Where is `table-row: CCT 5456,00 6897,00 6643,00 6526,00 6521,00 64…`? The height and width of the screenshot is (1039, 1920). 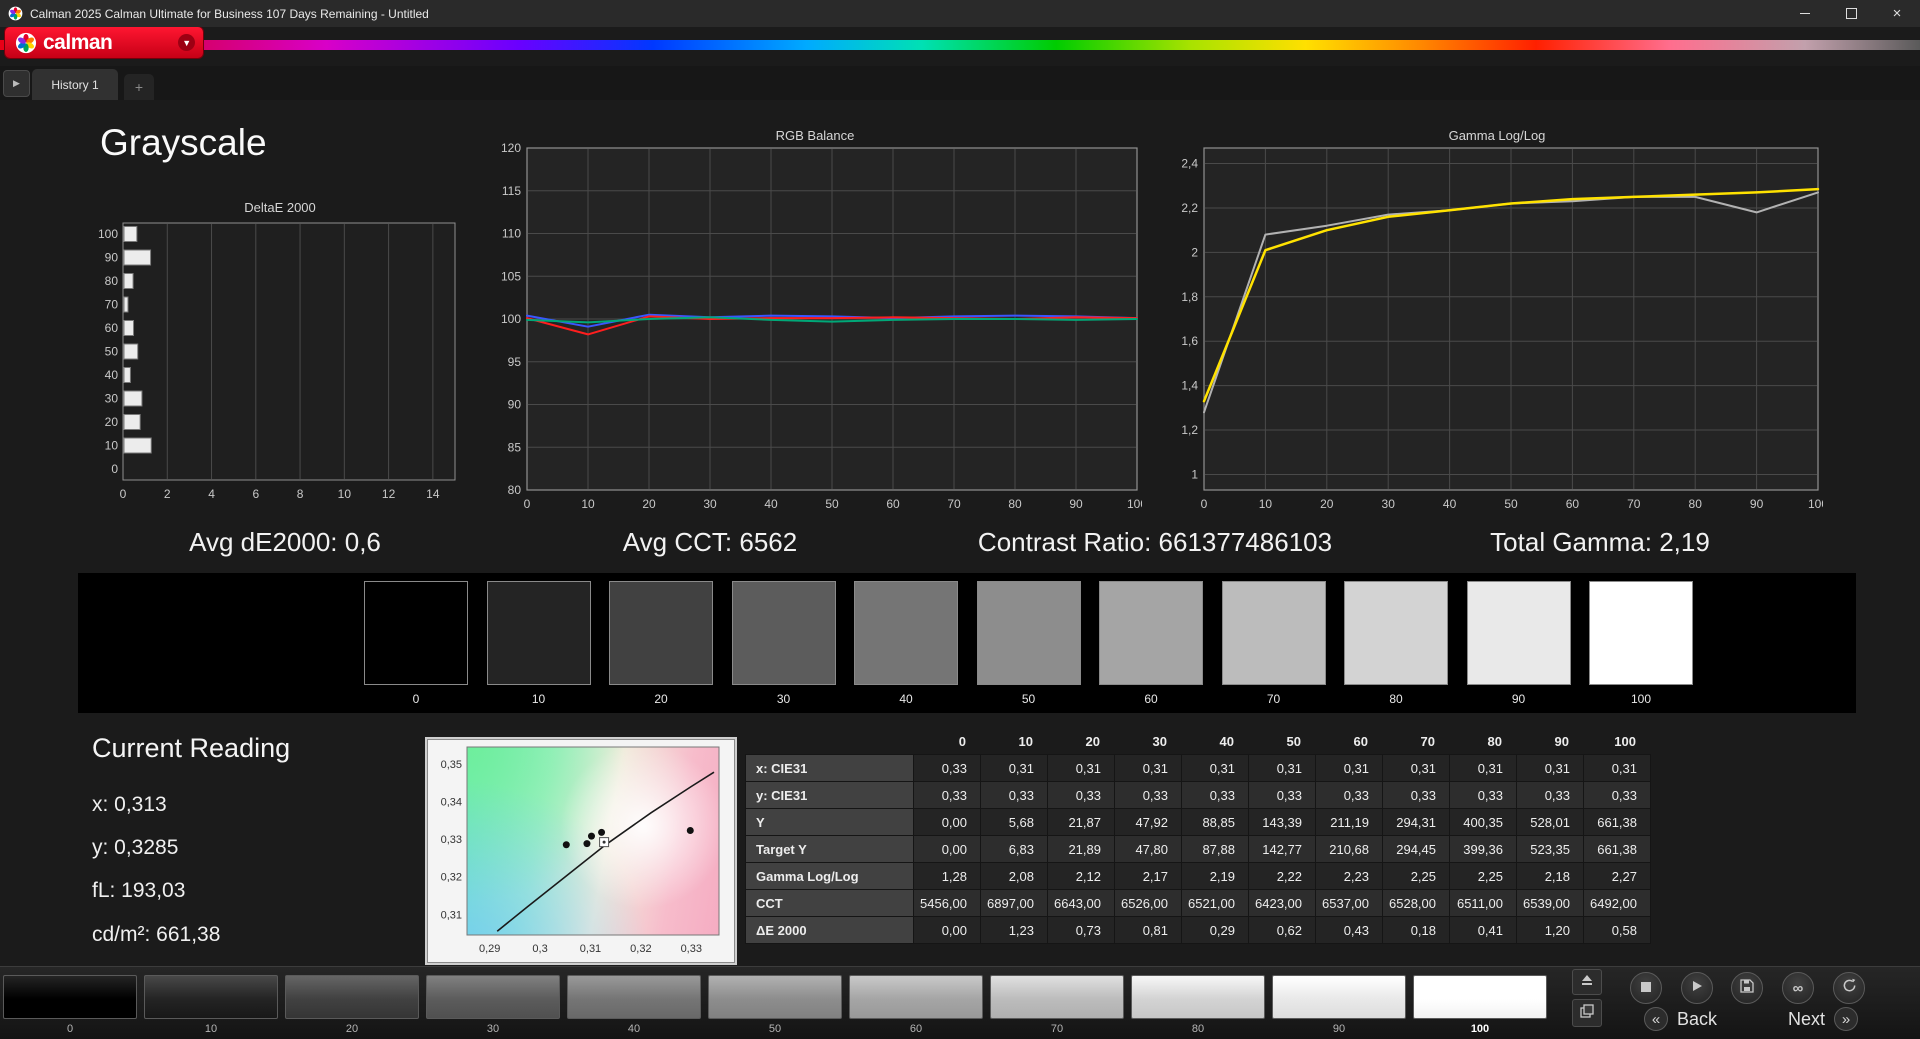 table-row: CCT 5456,00 6897,00 6643,00 6526,00 6521,00 64… is located at coordinates (1198, 903).